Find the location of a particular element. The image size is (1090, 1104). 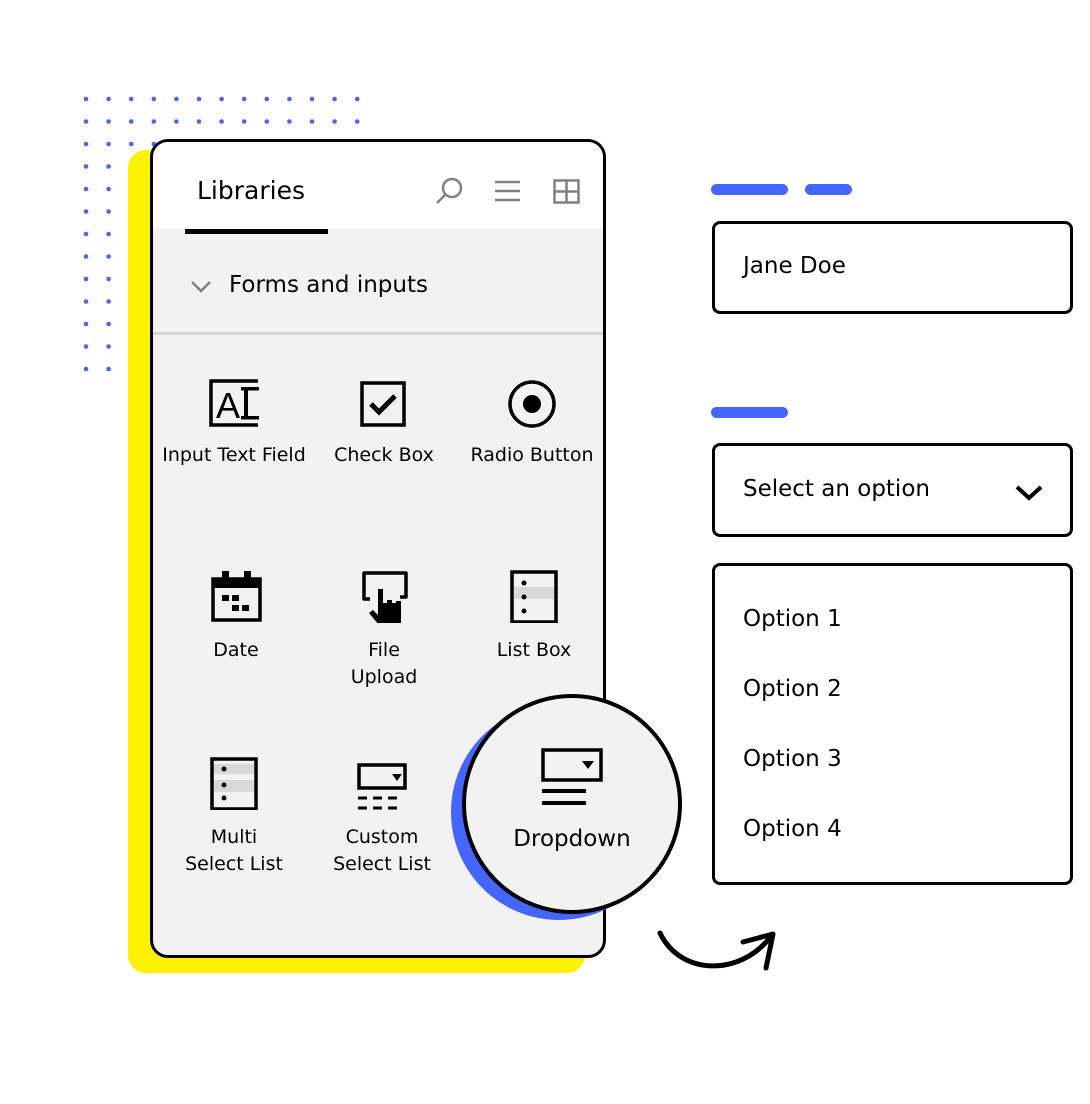

section-forms-and-inputs: Forms and inputs is located at coordinates (378, 284).